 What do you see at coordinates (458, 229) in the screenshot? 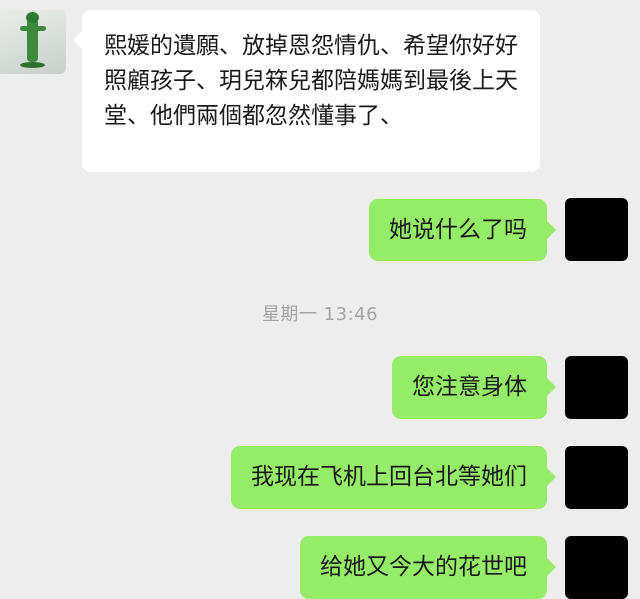
I see `outgoing-message-text: 她说什么了吗` at bounding box center [458, 229].